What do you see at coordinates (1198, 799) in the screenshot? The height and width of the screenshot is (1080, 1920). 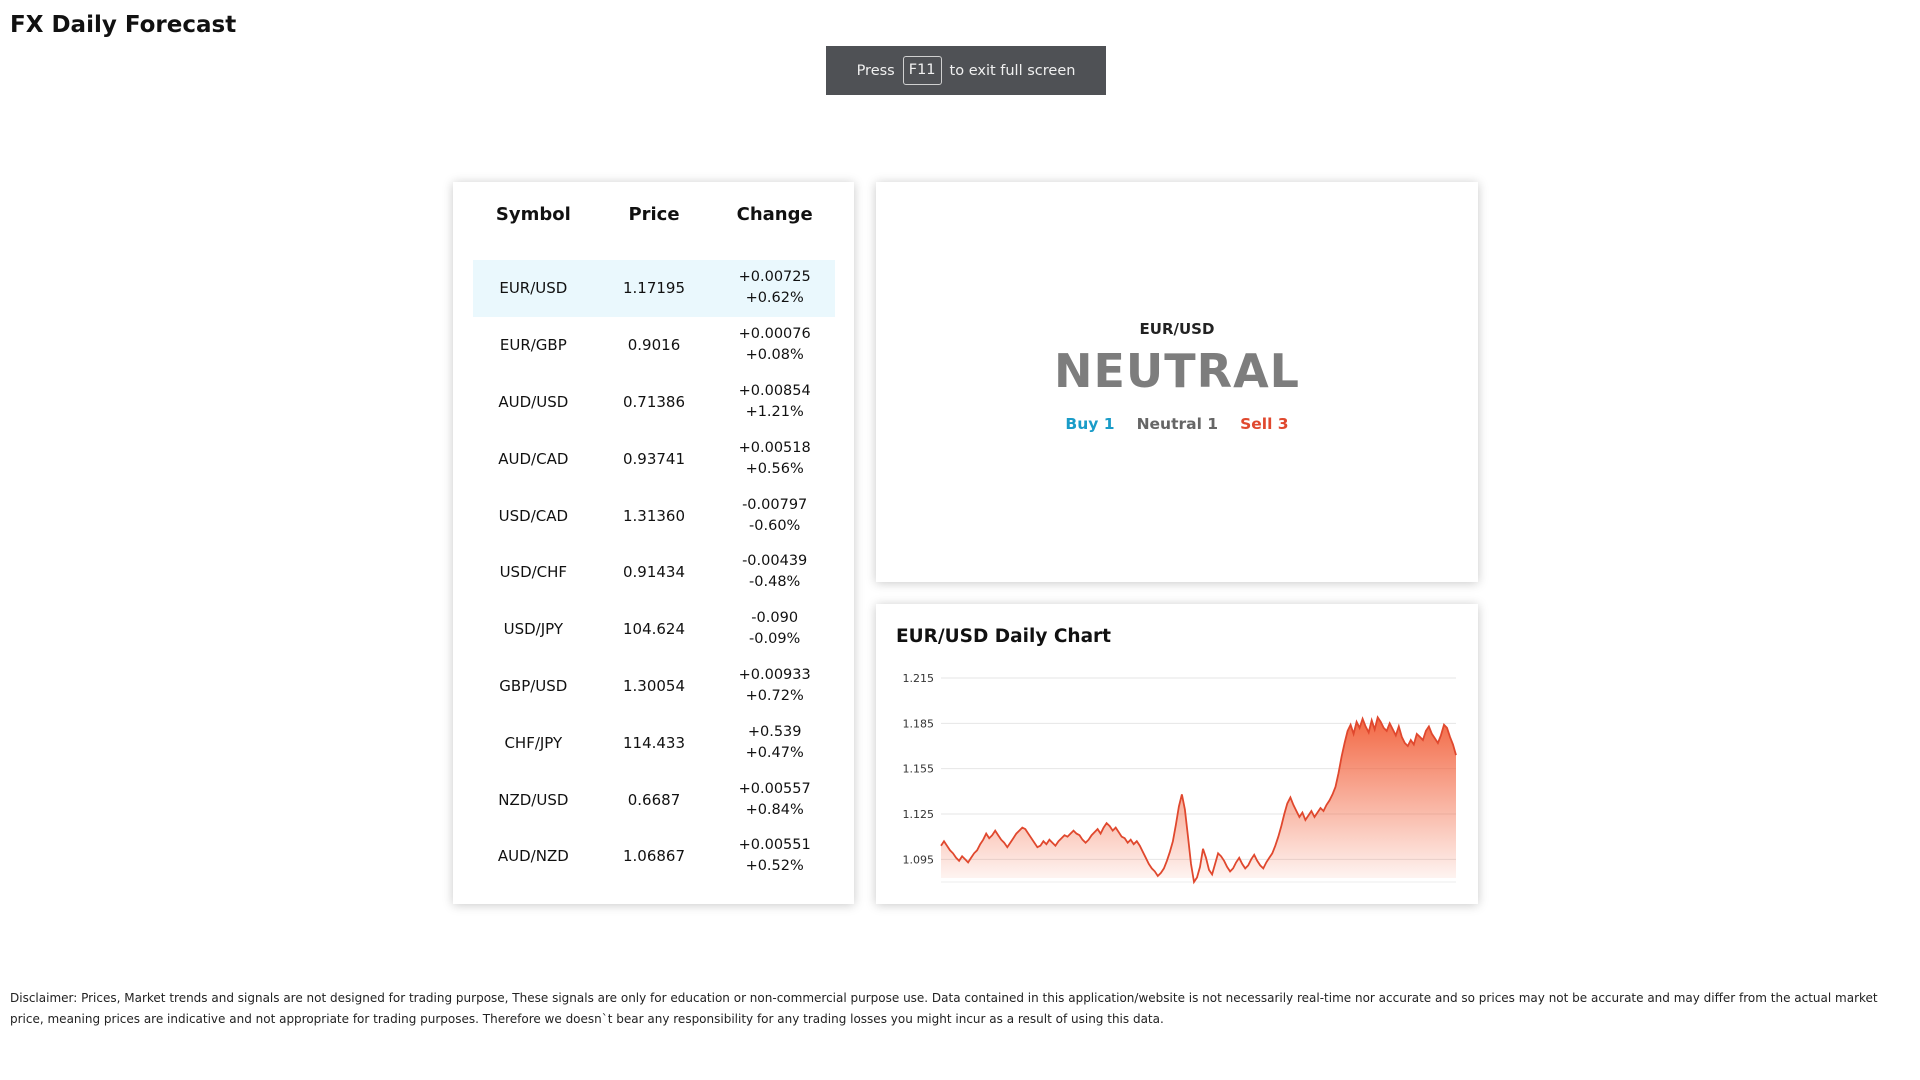 I see `price-area-fill` at bounding box center [1198, 799].